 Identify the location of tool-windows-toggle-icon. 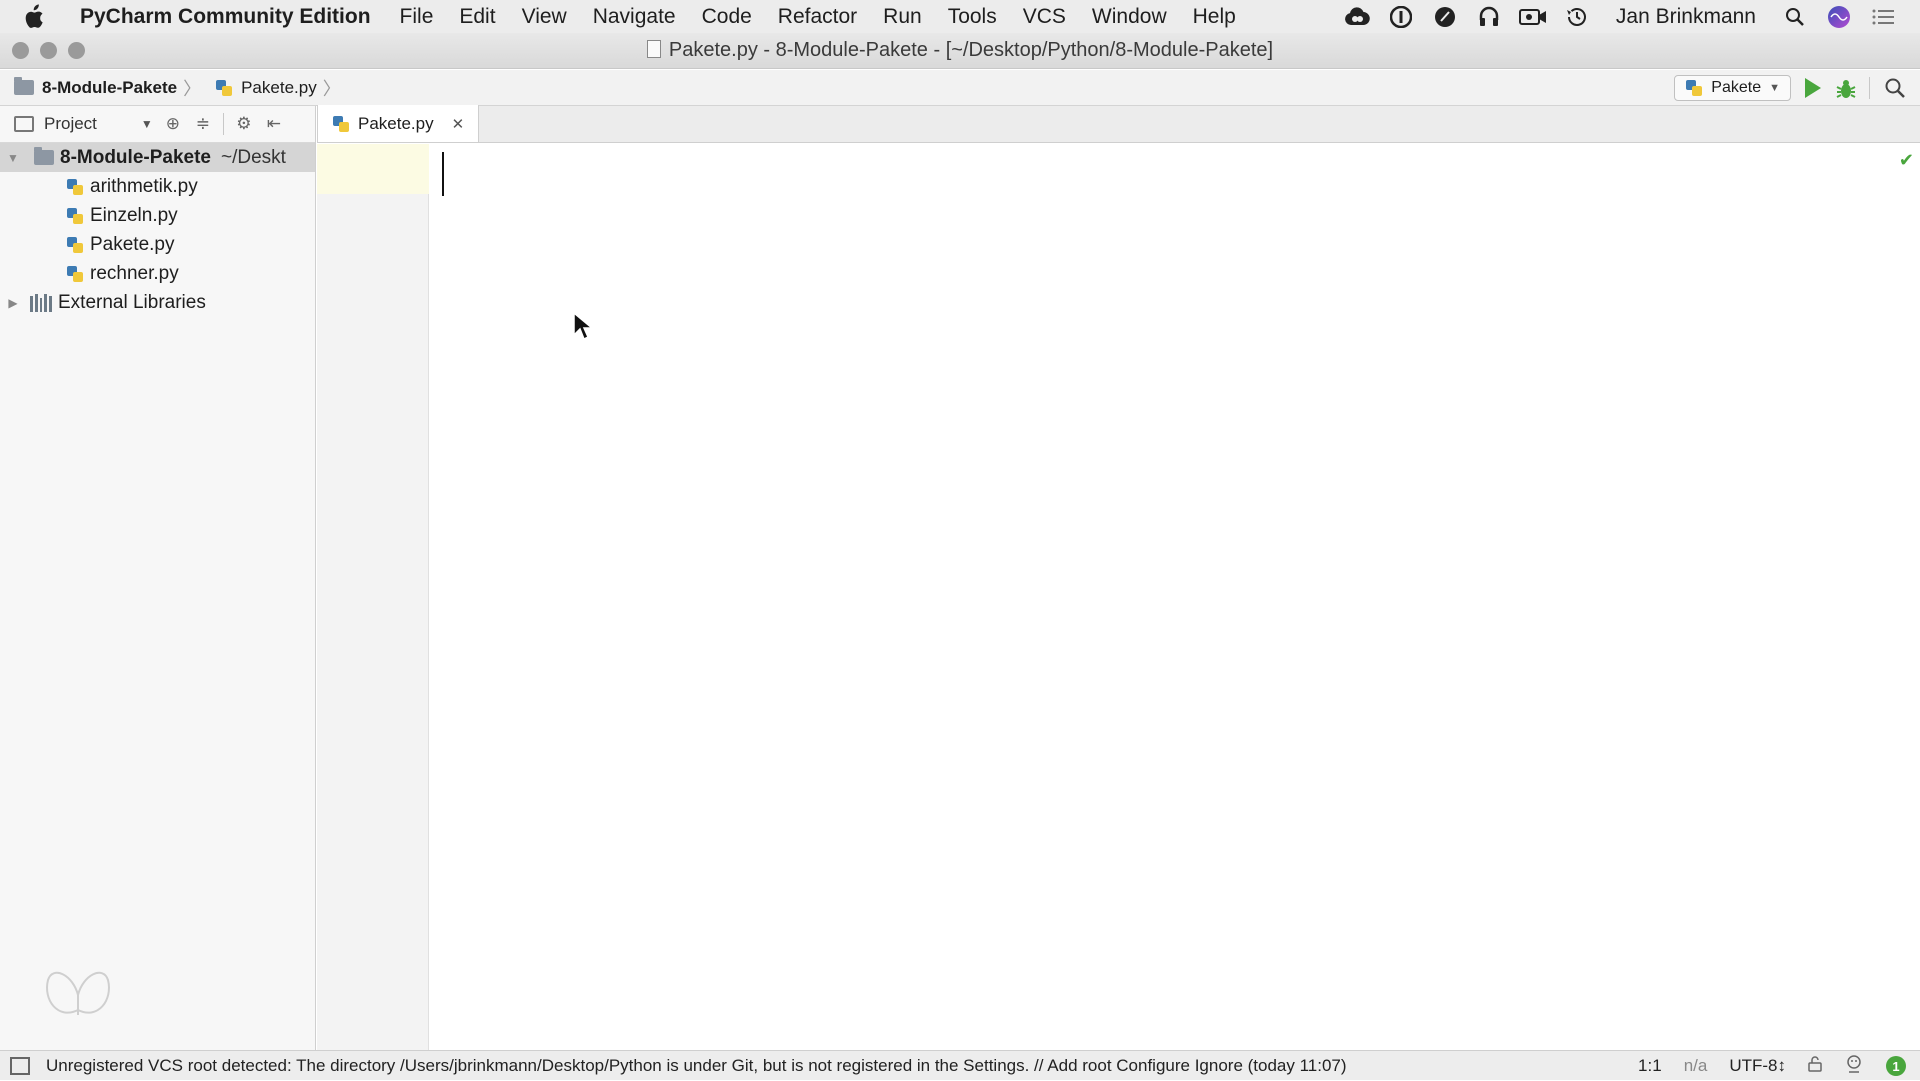
(20, 1065).